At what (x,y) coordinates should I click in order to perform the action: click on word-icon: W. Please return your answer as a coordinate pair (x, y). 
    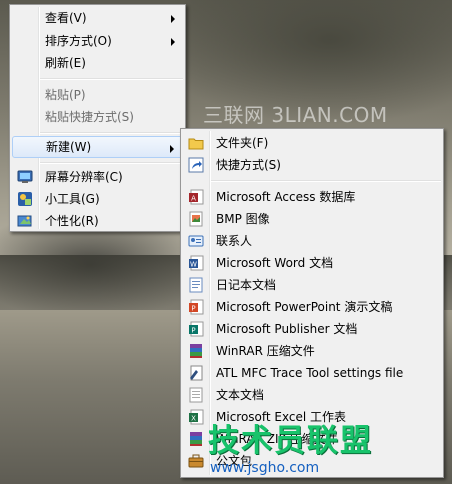
    Looking at the image, I should click on (196, 263).